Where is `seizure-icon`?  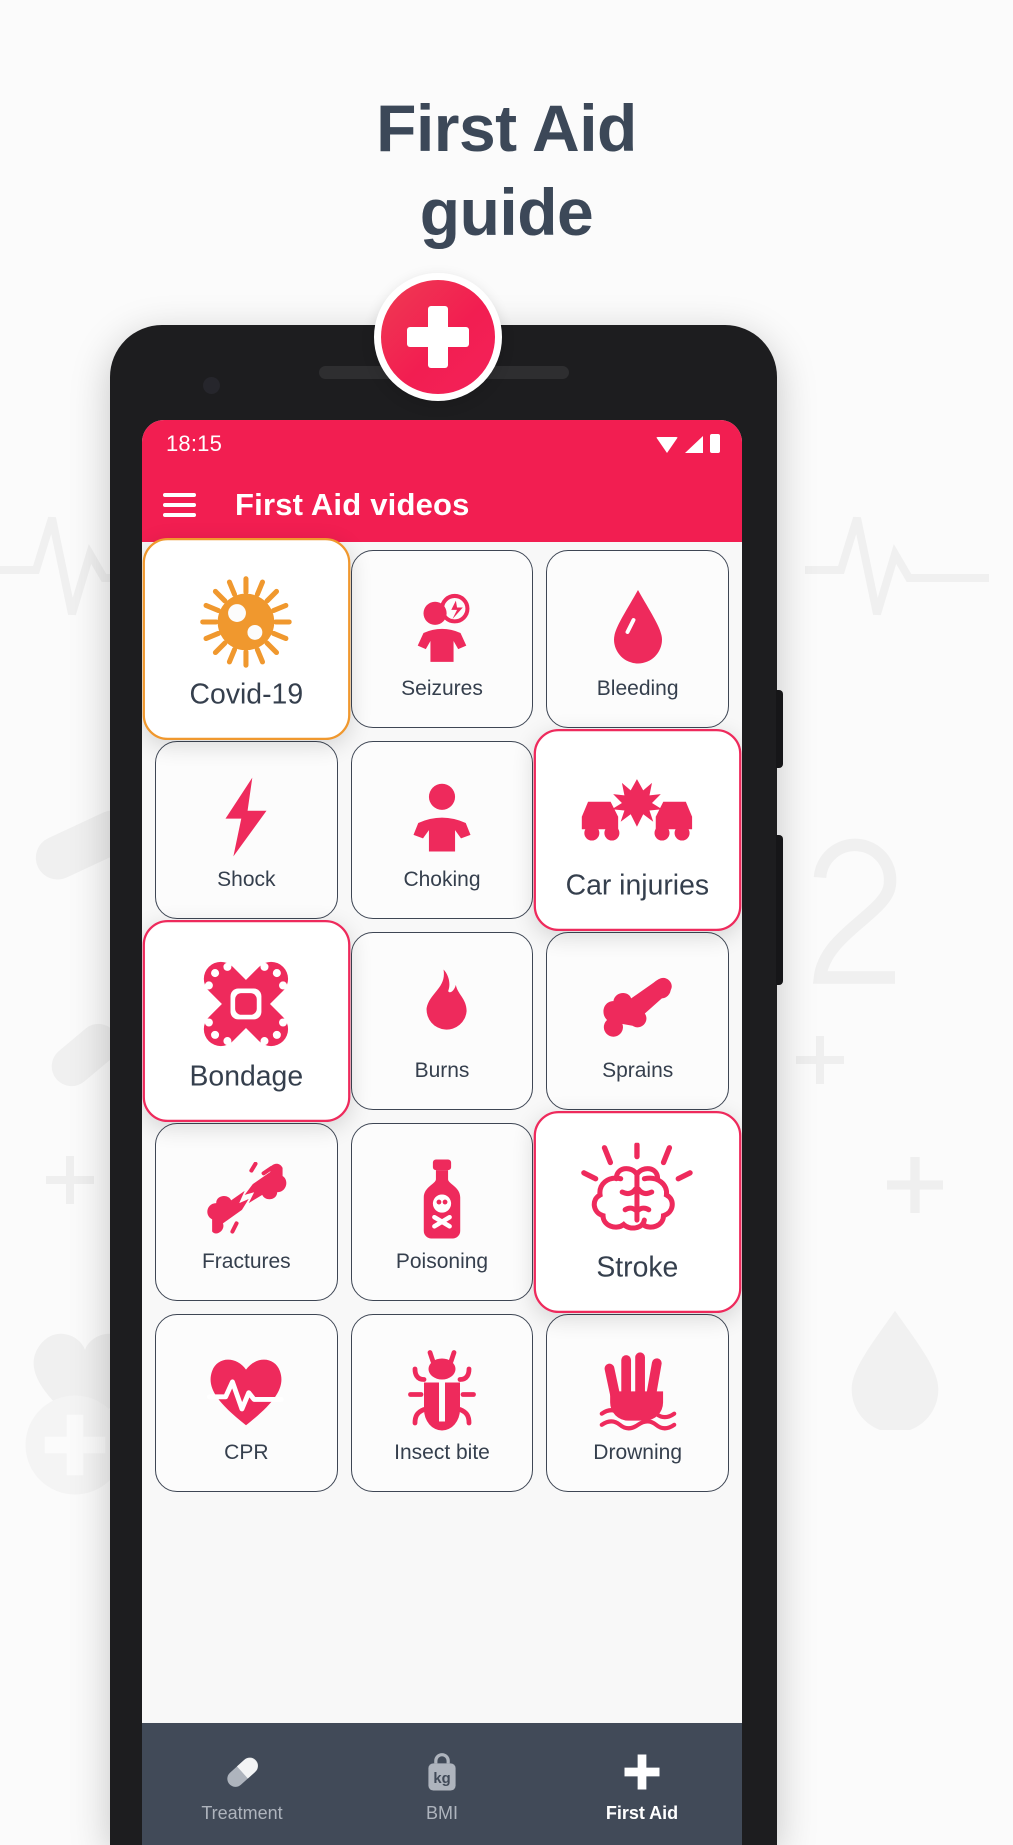 seizure-icon is located at coordinates (442, 626).